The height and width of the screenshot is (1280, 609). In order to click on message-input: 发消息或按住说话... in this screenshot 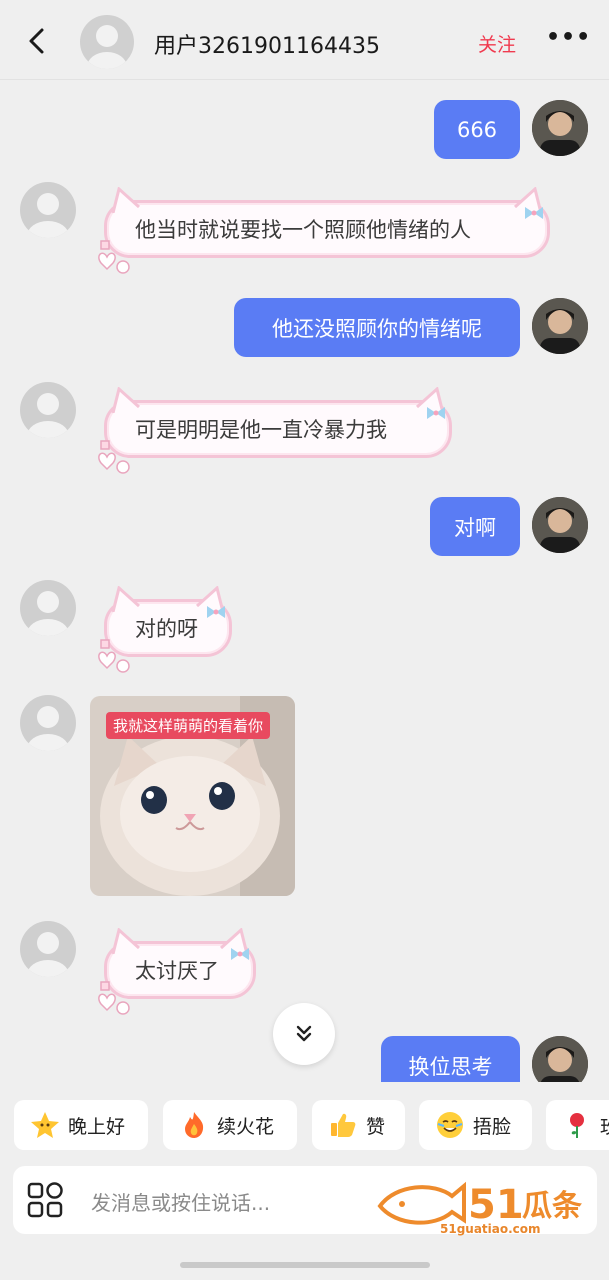, I will do `click(180, 1201)`.